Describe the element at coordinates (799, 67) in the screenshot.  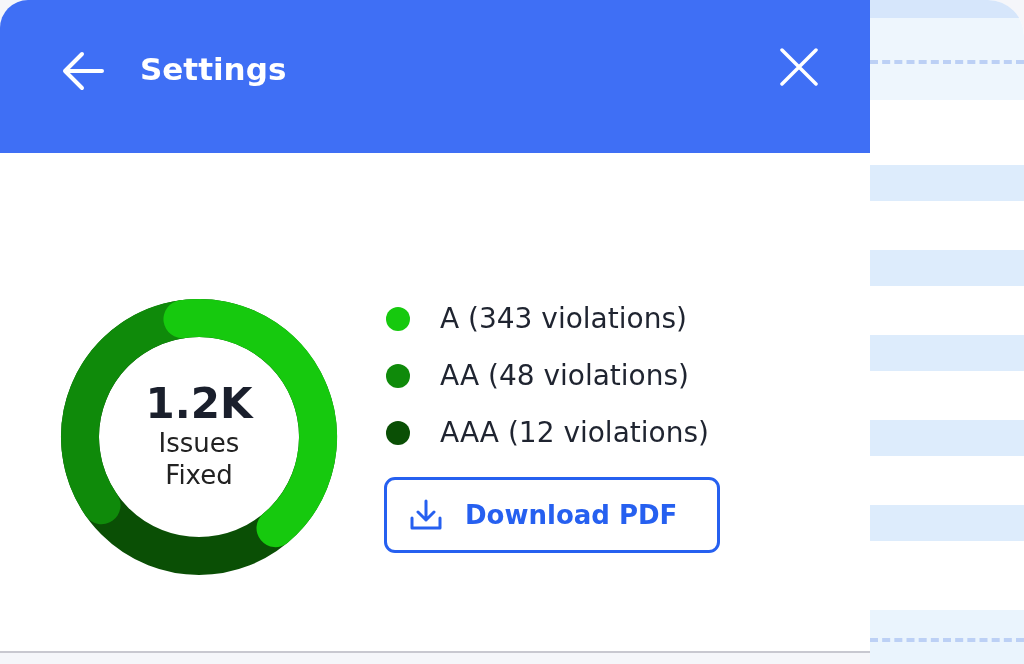
I see `close-icon` at that location.